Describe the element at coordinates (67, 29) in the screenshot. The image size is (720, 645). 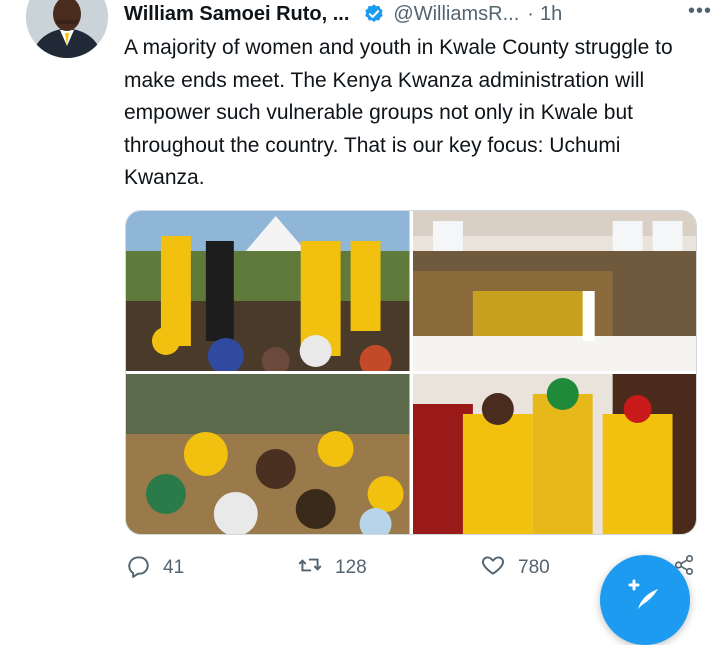
I see `author-avatar` at that location.